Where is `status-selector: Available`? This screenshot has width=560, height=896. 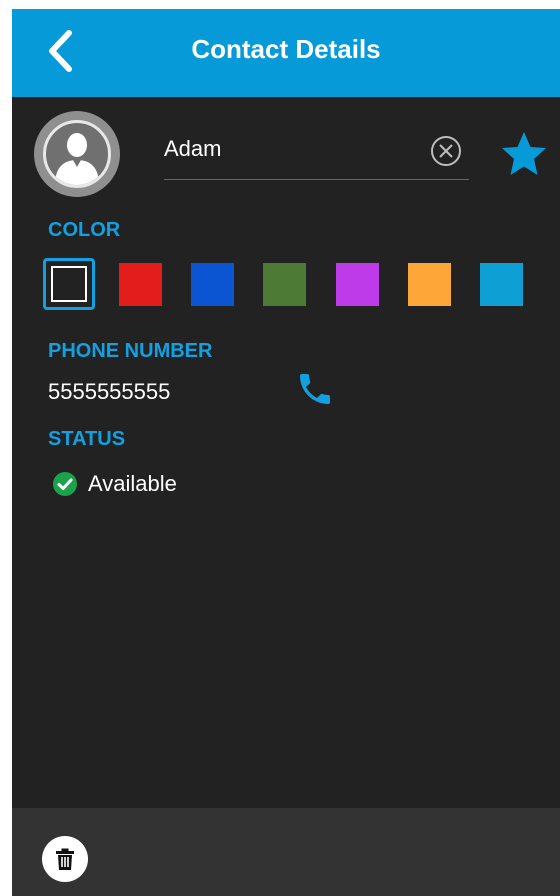
status-selector: Available is located at coordinates (114, 484).